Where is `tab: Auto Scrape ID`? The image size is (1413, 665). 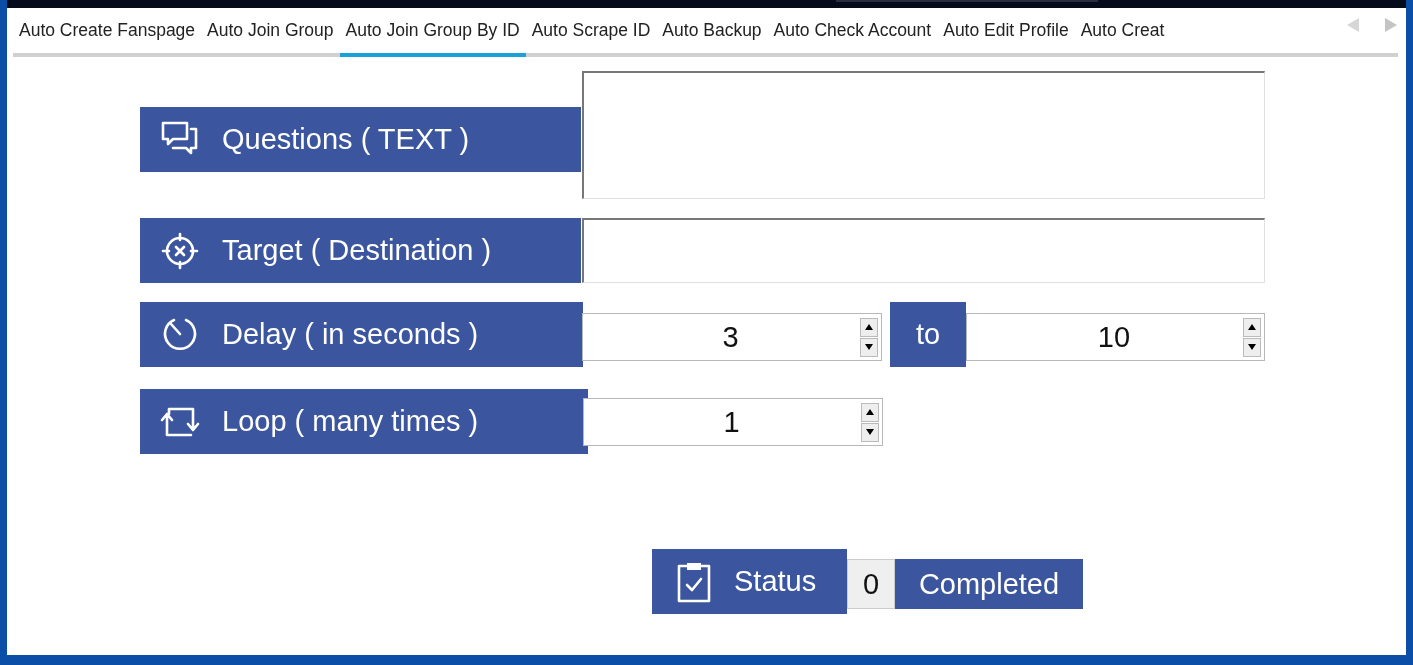 tab: Auto Scrape ID is located at coordinates (591, 32).